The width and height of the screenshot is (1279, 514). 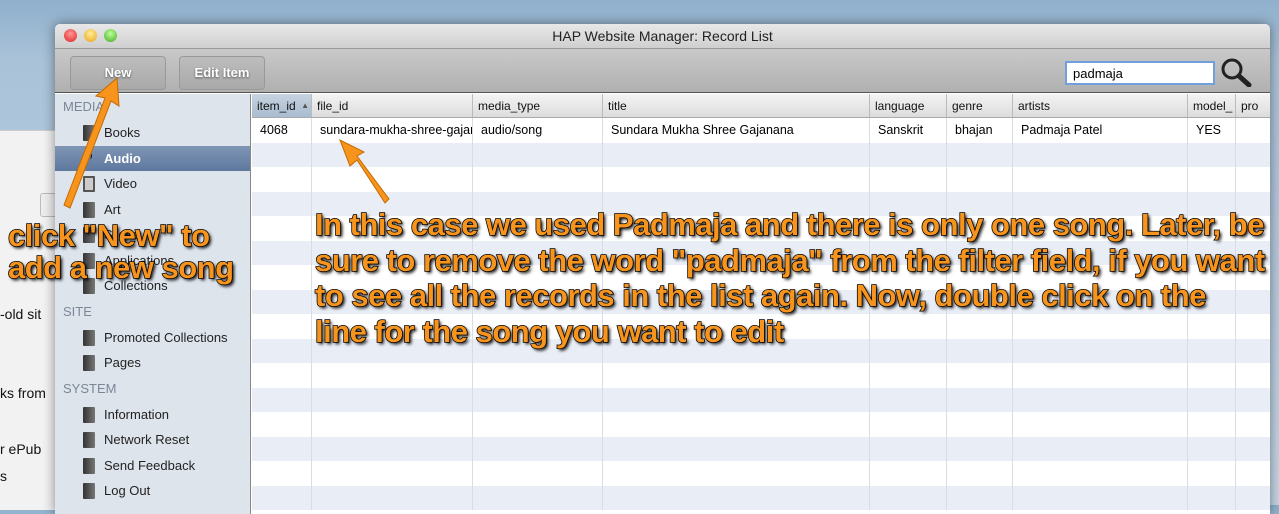 I want to click on table-cell: YES, so click(x=1212, y=130).